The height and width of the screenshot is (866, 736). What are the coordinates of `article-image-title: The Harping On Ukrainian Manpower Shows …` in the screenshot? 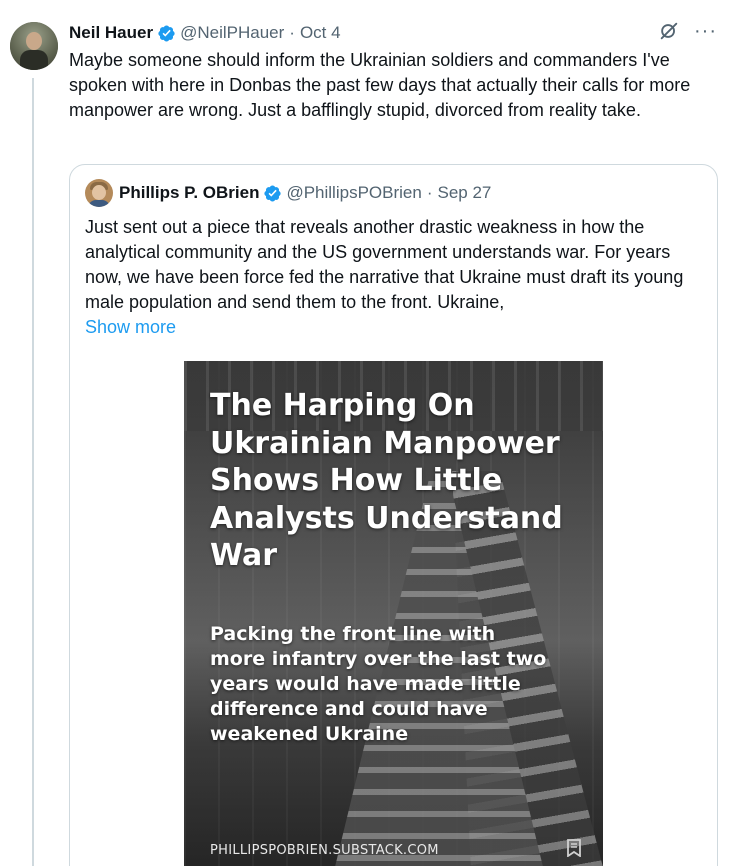 It's located at (386, 480).